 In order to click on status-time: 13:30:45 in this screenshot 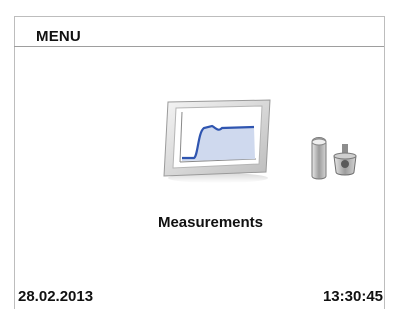, I will do `click(352, 296)`.